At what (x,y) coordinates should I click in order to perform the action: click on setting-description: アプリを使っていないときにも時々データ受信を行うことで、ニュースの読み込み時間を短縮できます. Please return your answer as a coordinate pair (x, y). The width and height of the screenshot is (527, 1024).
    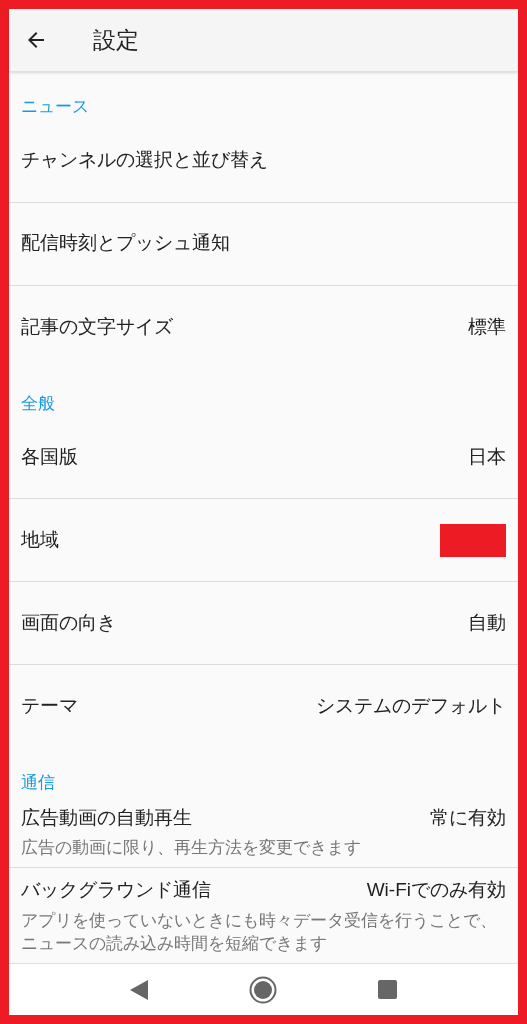
    Looking at the image, I should click on (259, 932).